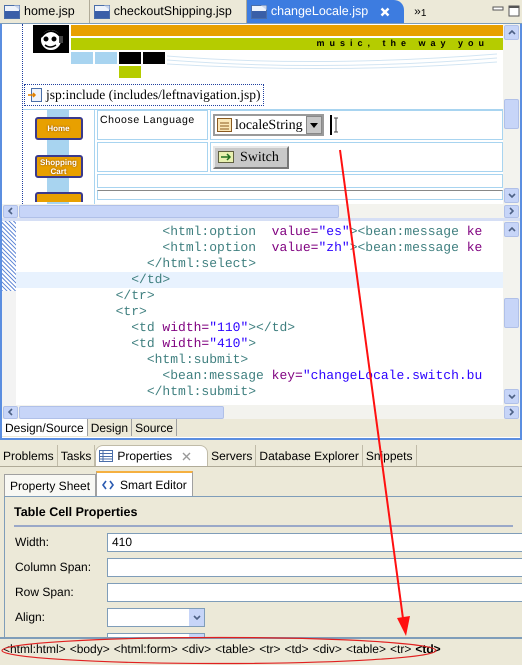 The height and width of the screenshot is (665, 522). I want to click on include-box: jsp:include (includes/leftnavigation.jsp), so click(144, 95).